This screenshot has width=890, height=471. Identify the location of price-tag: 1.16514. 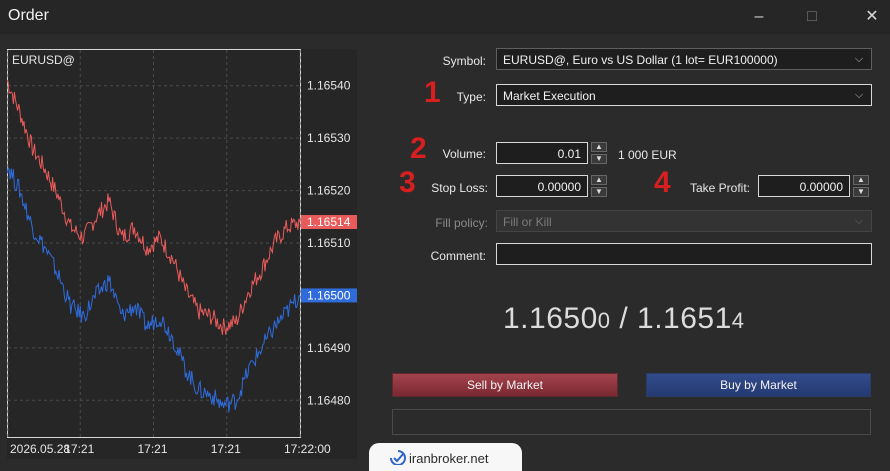
(329, 222).